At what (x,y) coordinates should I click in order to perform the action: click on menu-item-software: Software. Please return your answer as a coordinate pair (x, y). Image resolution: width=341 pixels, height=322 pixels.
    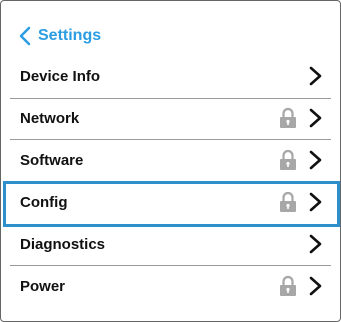
    Looking at the image, I should click on (170, 160).